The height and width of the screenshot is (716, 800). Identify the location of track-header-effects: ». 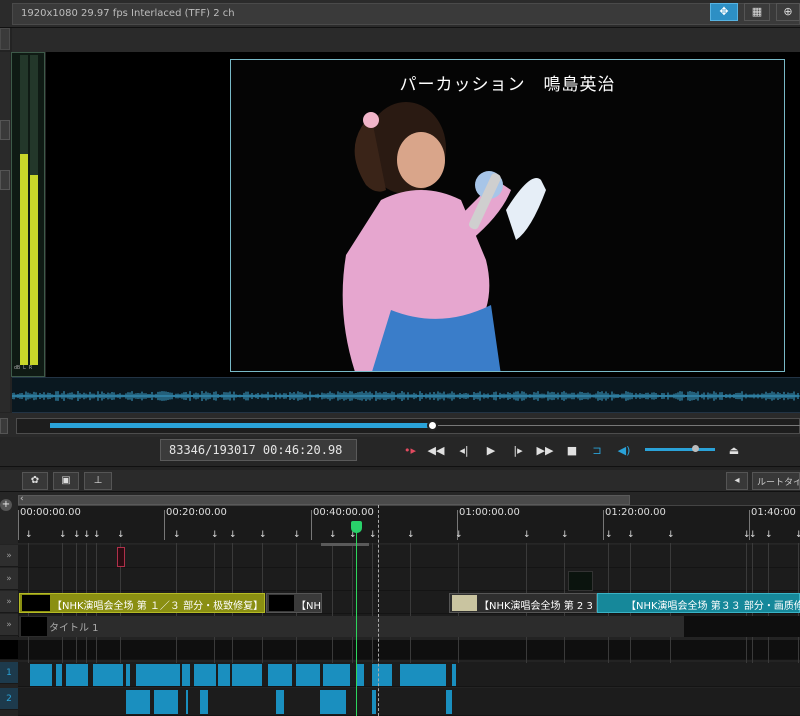
(9, 556).